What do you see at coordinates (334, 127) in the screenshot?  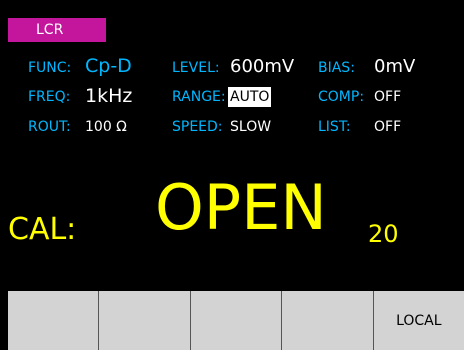 I see `list-label: LIST:` at bounding box center [334, 127].